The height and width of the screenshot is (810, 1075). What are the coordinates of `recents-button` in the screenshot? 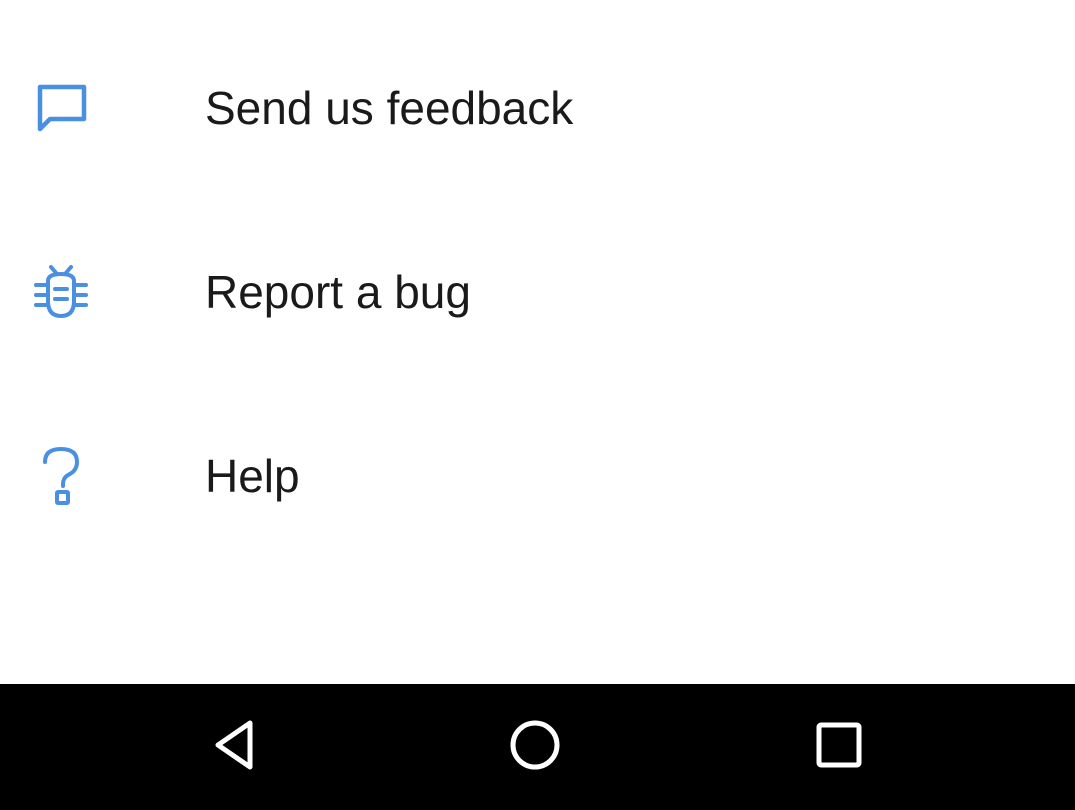 It's located at (839, 747).